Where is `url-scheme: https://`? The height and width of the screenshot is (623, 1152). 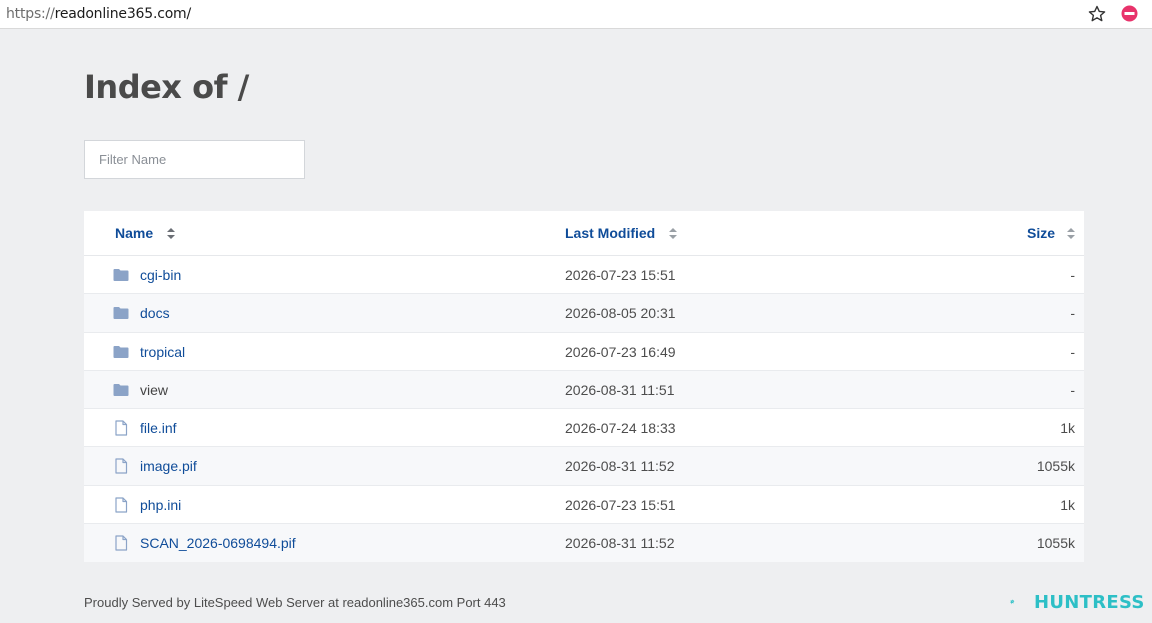
url-scheme: https:// is located at coordinates (30, 14).